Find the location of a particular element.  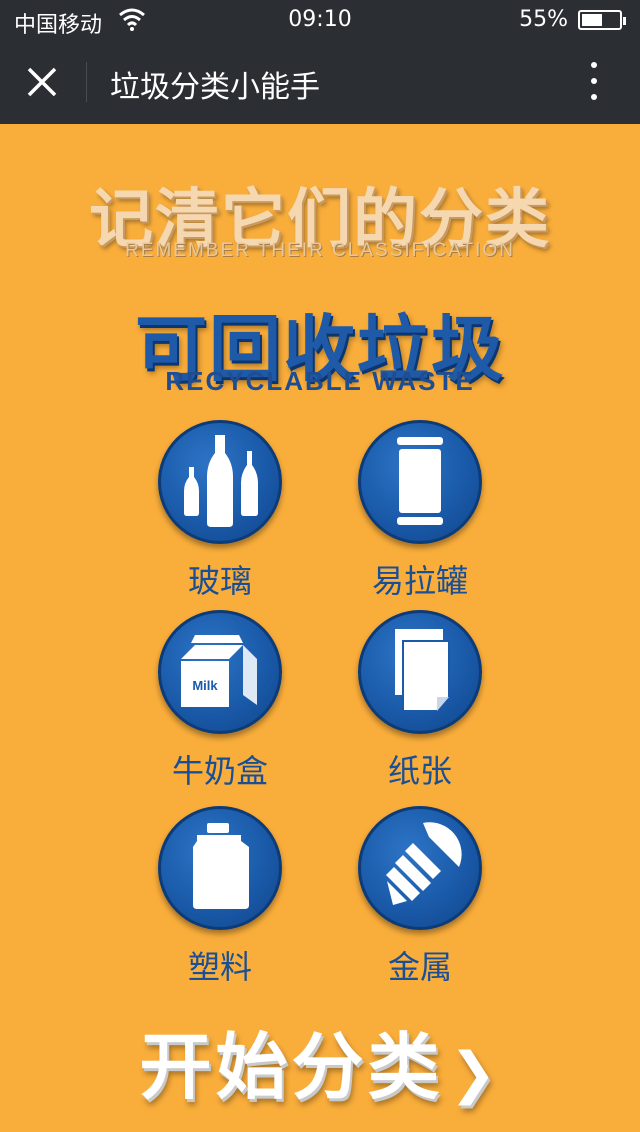

item-label: 金属 is located at coordinates (419, 967).